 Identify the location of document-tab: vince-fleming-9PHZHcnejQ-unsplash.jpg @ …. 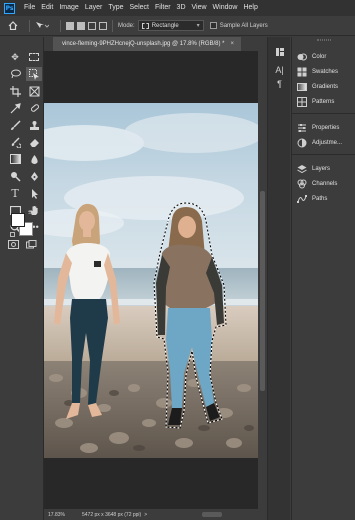
(147, 44).